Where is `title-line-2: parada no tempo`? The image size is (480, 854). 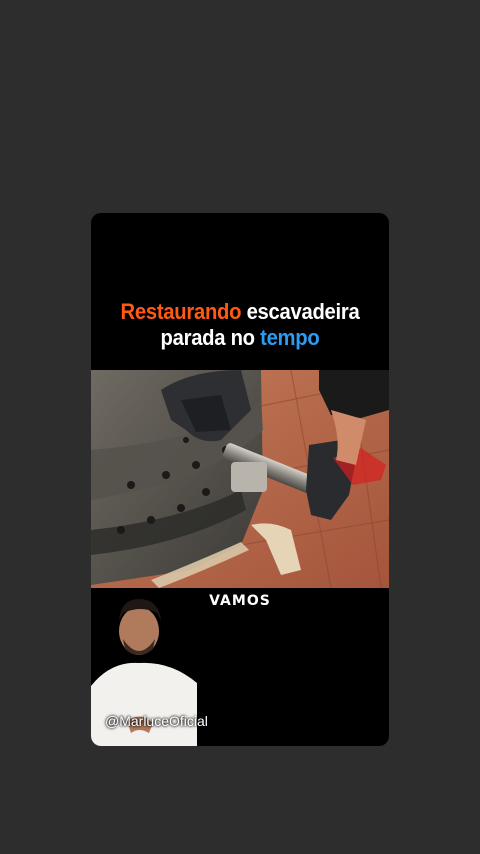 title-line-2: parada no tempo is located at coordinates (240, 338).